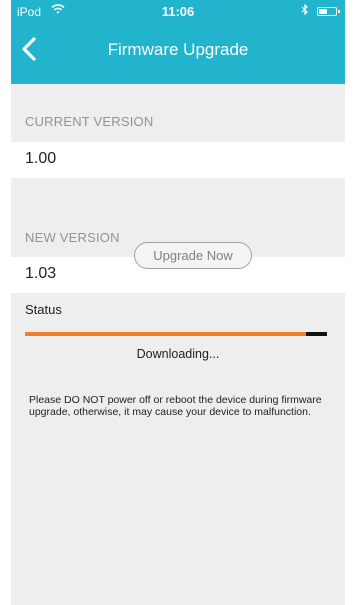  I want to click on current-version-value: 1.00, so click(41, 158).